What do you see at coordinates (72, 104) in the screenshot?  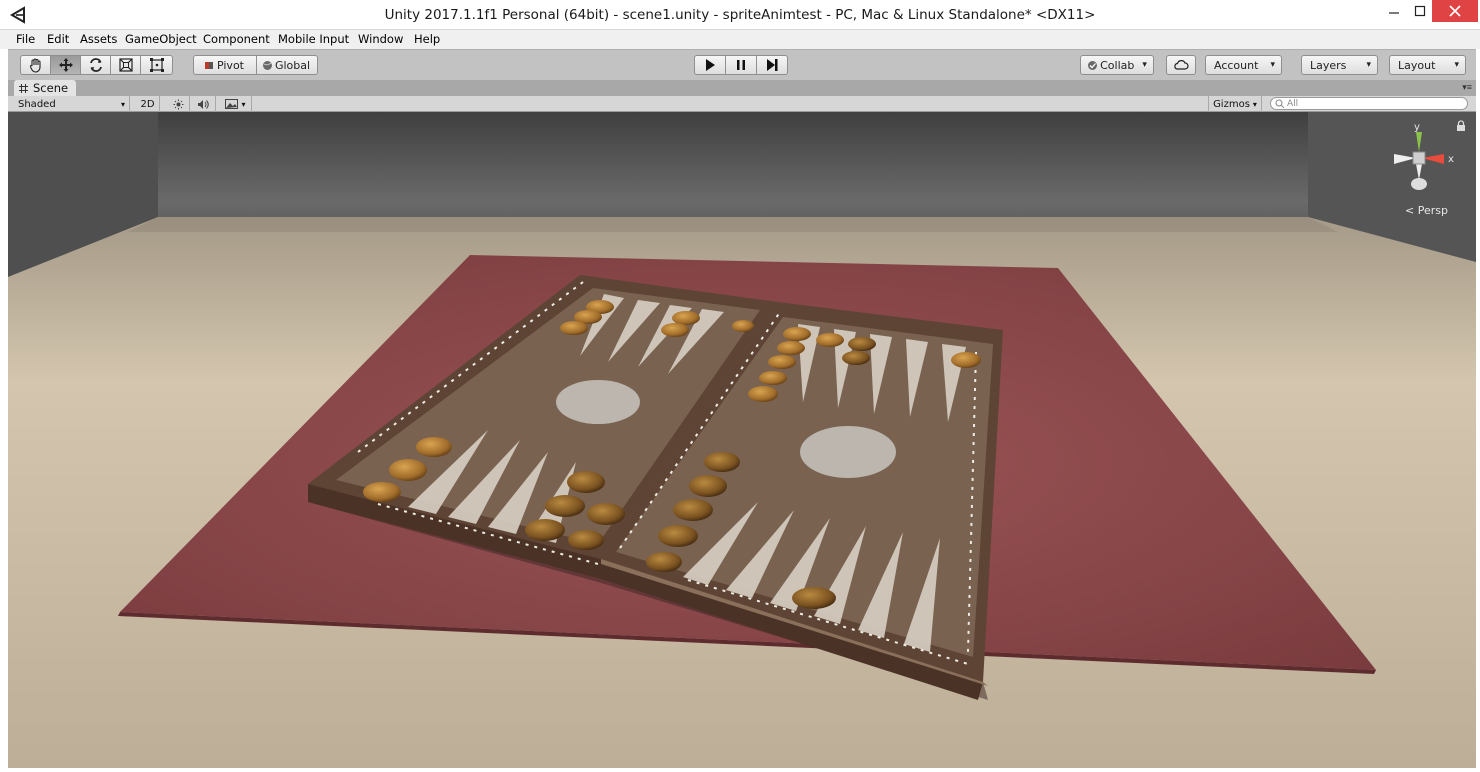 I see `shading-mode-dropdown: Shaded ▾` at bounding box center [72, 104].